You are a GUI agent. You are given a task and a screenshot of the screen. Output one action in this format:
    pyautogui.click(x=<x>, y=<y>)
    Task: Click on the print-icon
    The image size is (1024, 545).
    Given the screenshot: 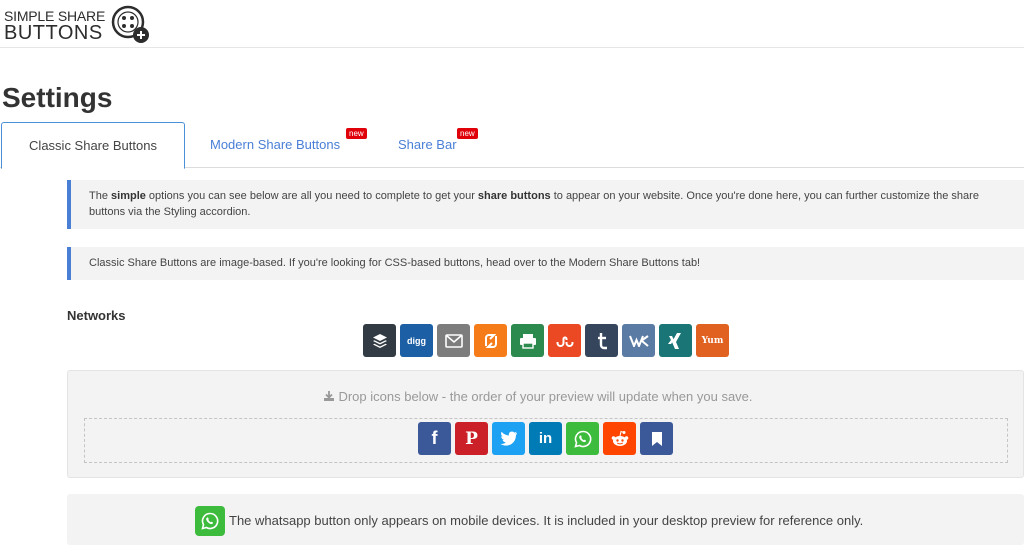 What is the action you would take?
    pyautogui.click(x=527, y=340)
    